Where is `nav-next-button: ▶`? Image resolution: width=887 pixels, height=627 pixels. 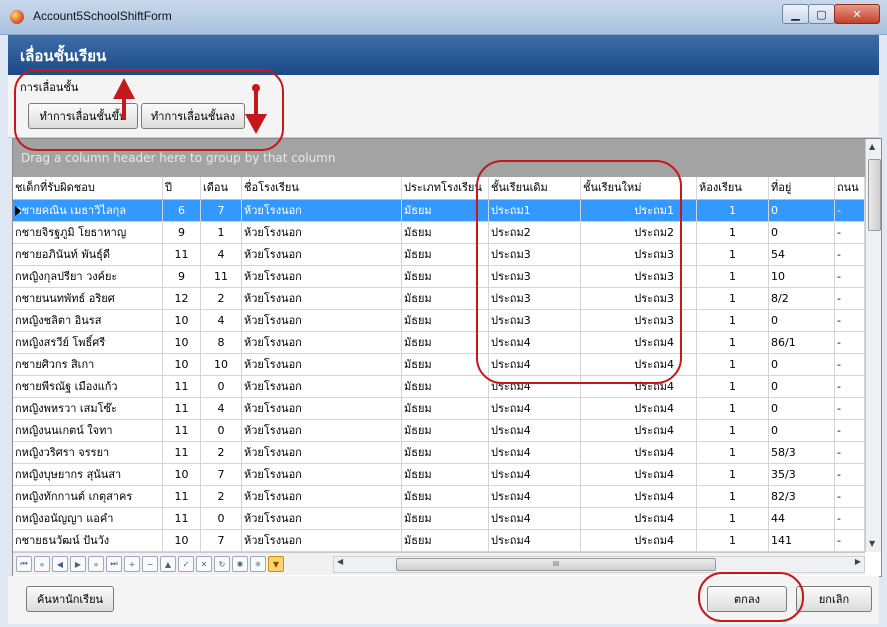 nav-next-button: ▶ is located at coordinates (78, 564).